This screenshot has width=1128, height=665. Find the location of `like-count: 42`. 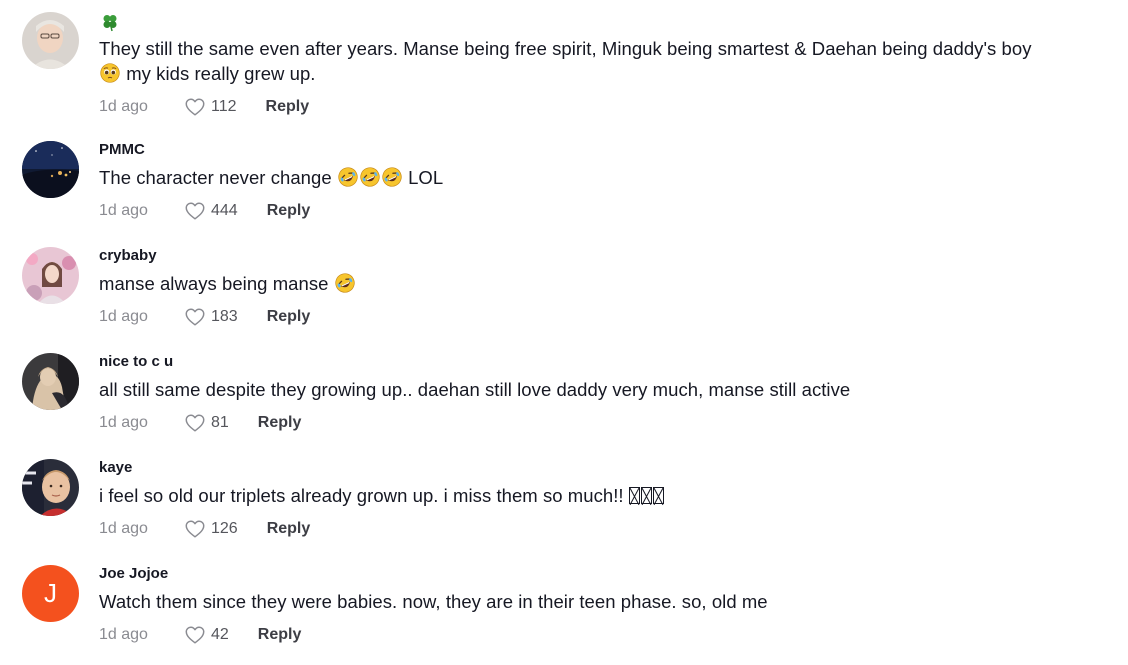

like-count: 42 is located at coordinates (220, 634).